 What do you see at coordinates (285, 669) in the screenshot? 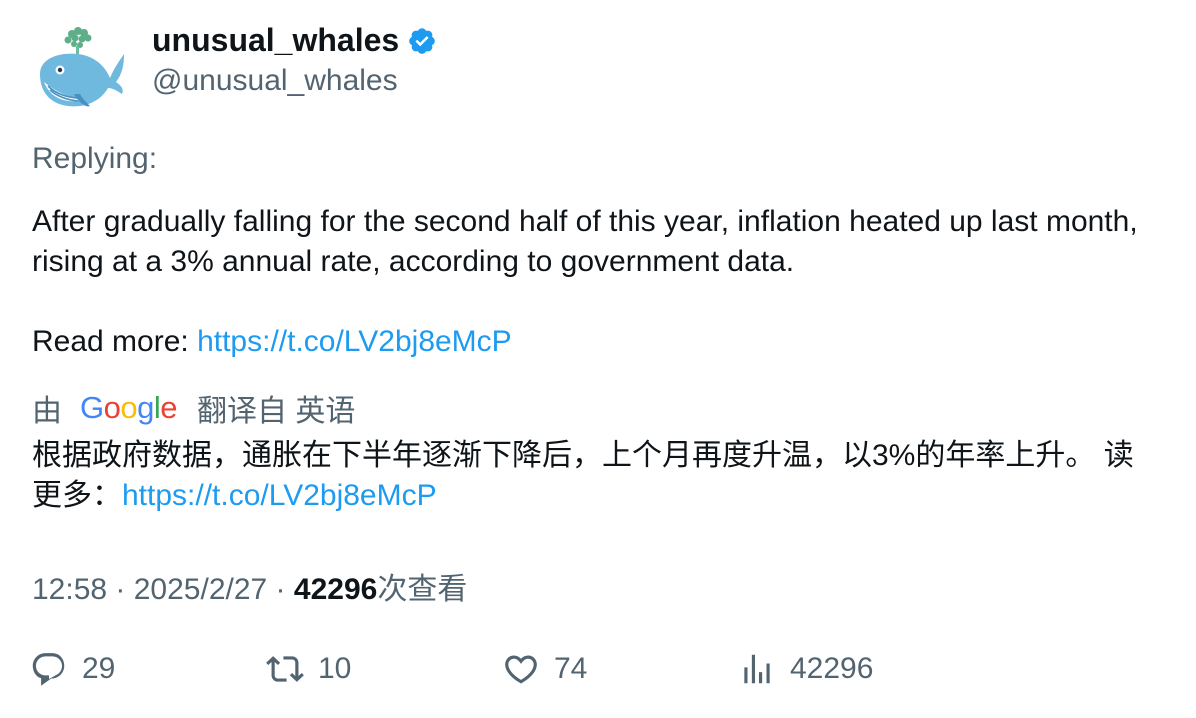
I see `retweet-icon` at bounding box center [285, 669].